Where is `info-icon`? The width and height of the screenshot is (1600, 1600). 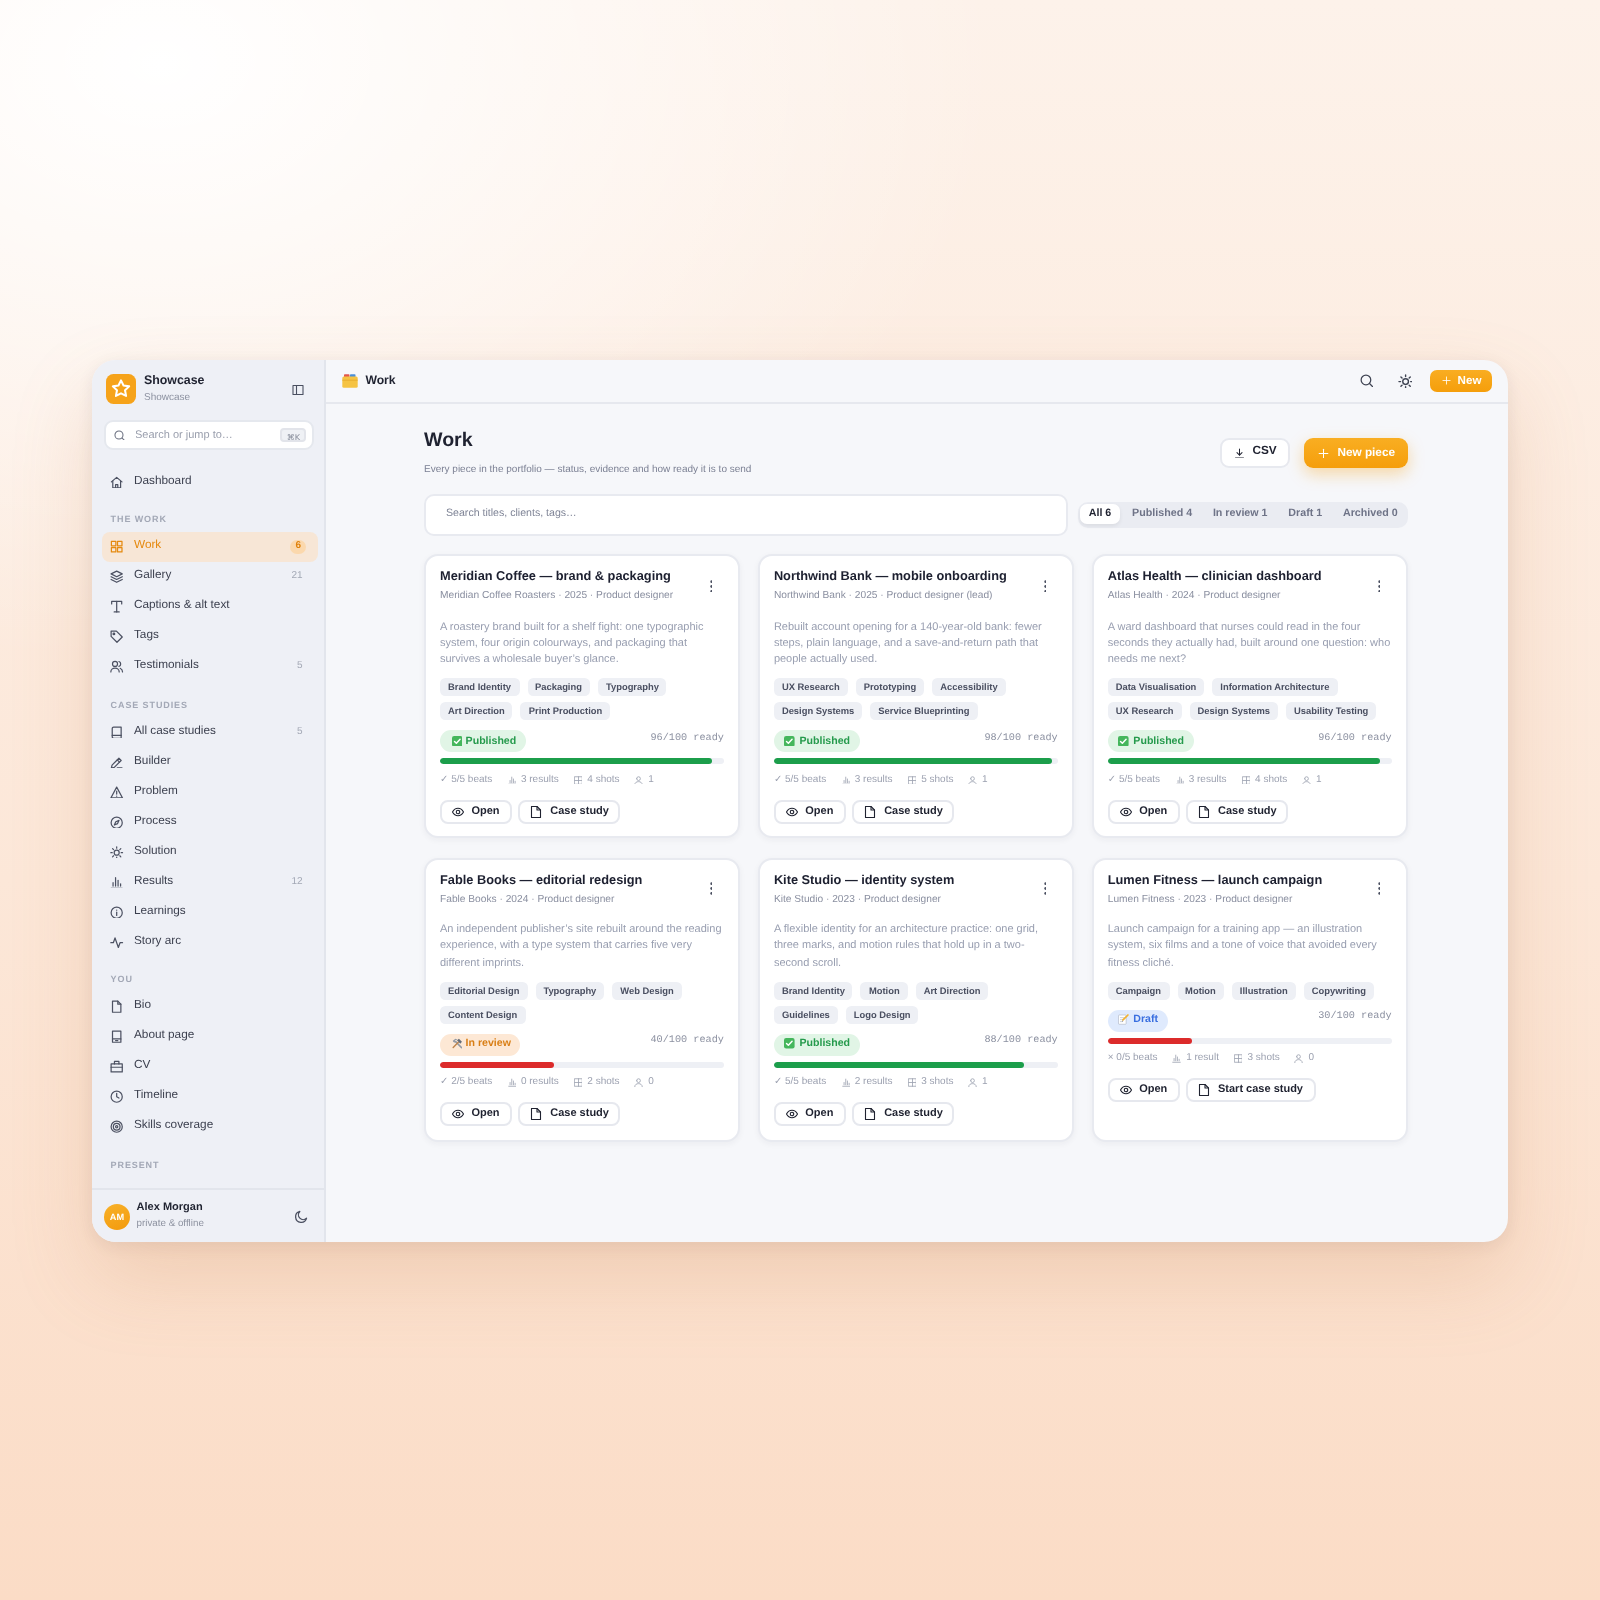
info-icon is located at coordinates (117, 912).